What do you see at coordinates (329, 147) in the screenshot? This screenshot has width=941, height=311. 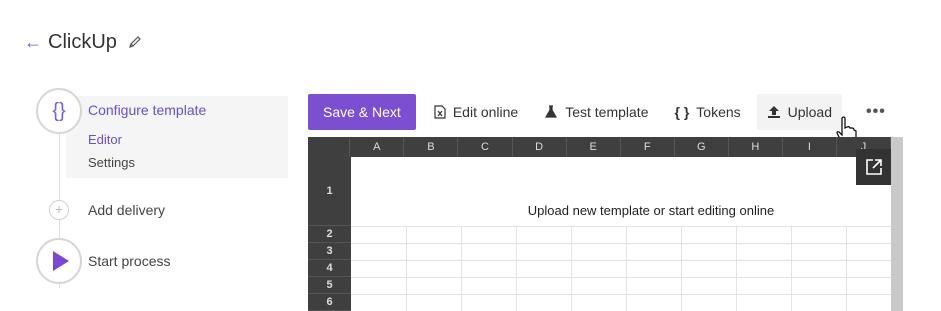 I see `sheet-corner` at bounding box center [329, 147].